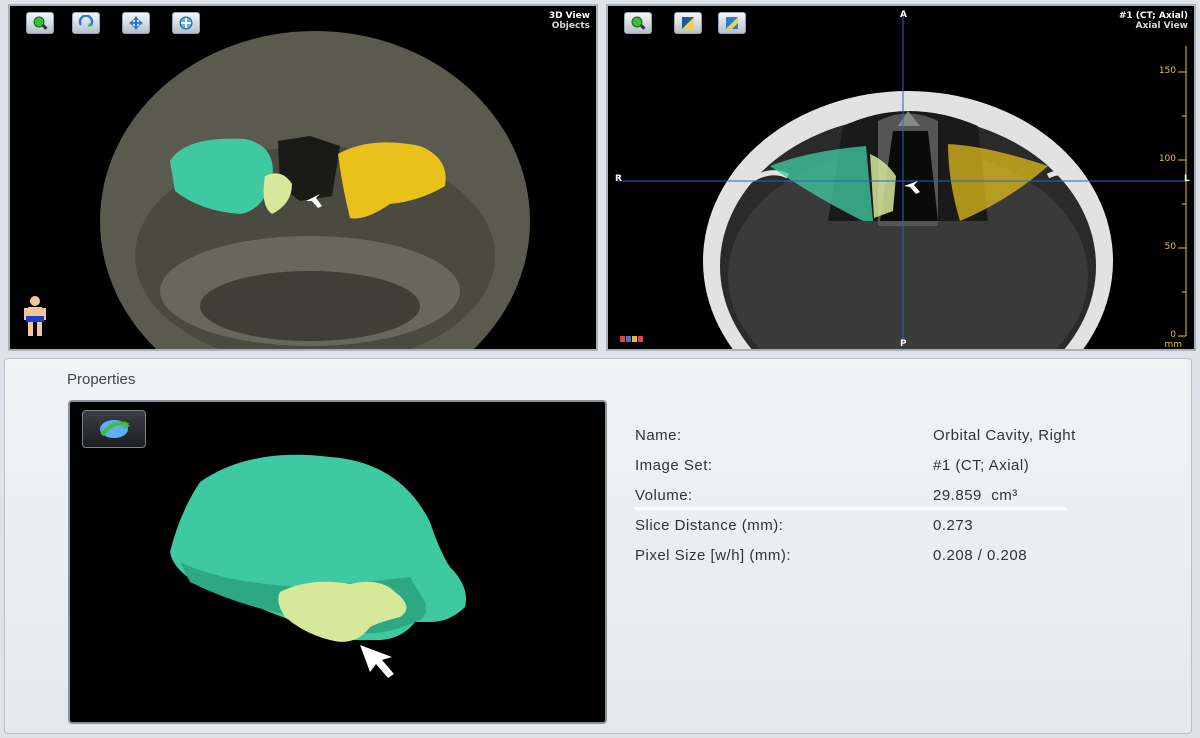 This screenshot has height=738, width=1200. What do you see at coordinates (569, 16) in the screenshot?
I see `3d-view-title-text: 3D View` at bounding box center [569, 16].